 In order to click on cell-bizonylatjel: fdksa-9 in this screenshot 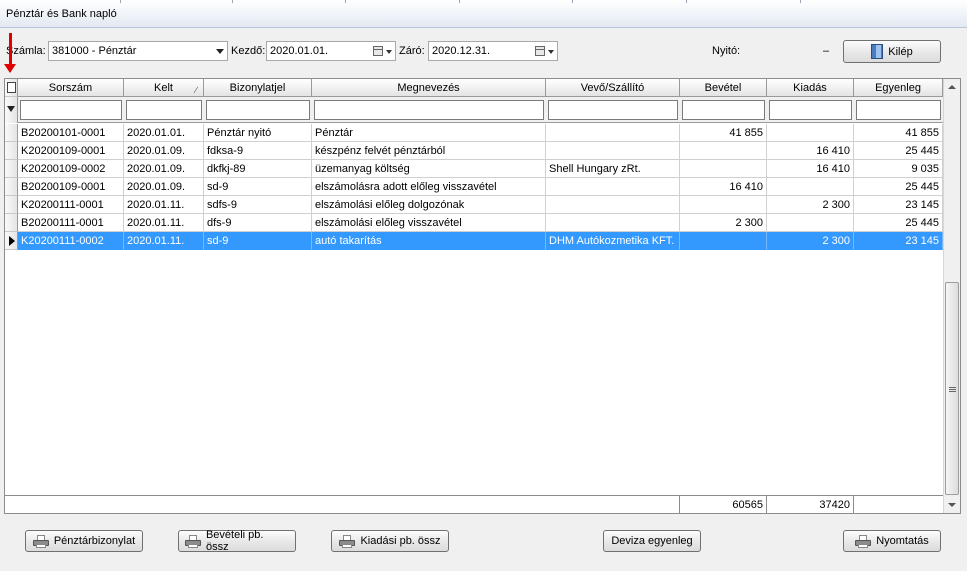, I will do `click(258, 151)`.